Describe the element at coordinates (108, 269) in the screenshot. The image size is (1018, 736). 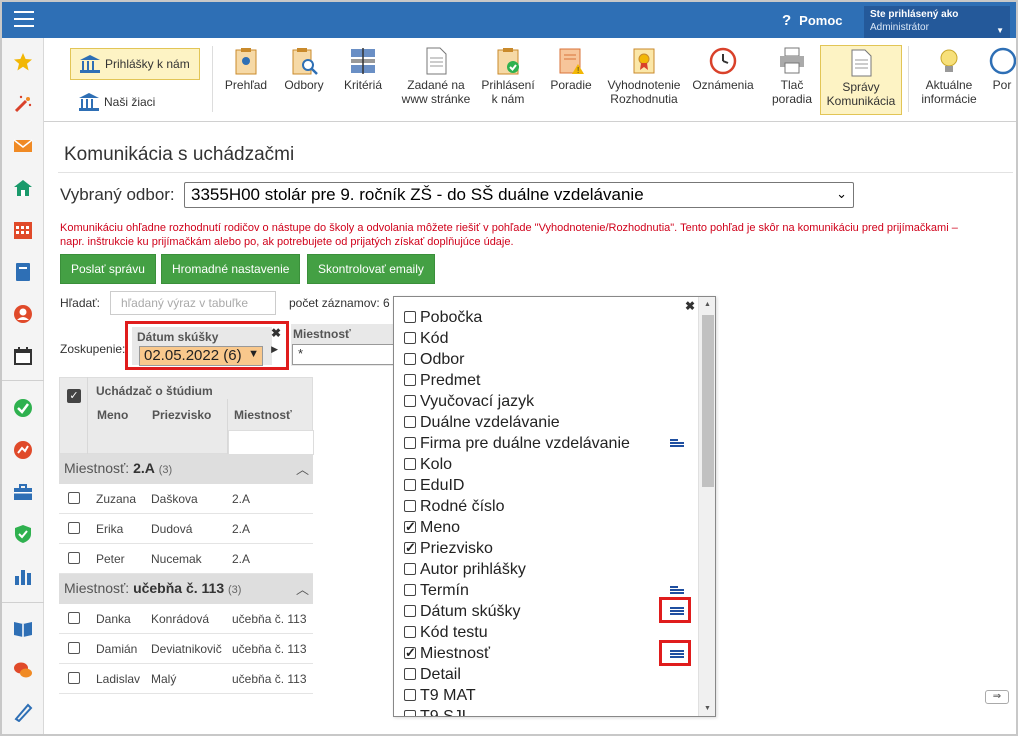
I see `poslat-spravu-button: Poslať správu` at that location.